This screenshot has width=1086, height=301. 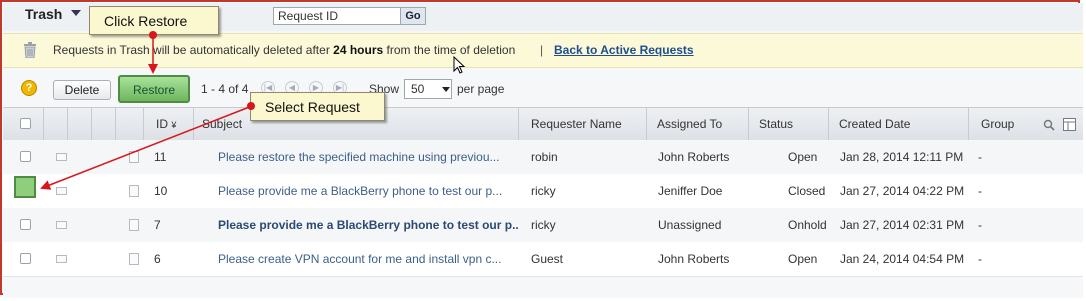 I want to click on trash-bin-icon, so click(x=30, y=50).